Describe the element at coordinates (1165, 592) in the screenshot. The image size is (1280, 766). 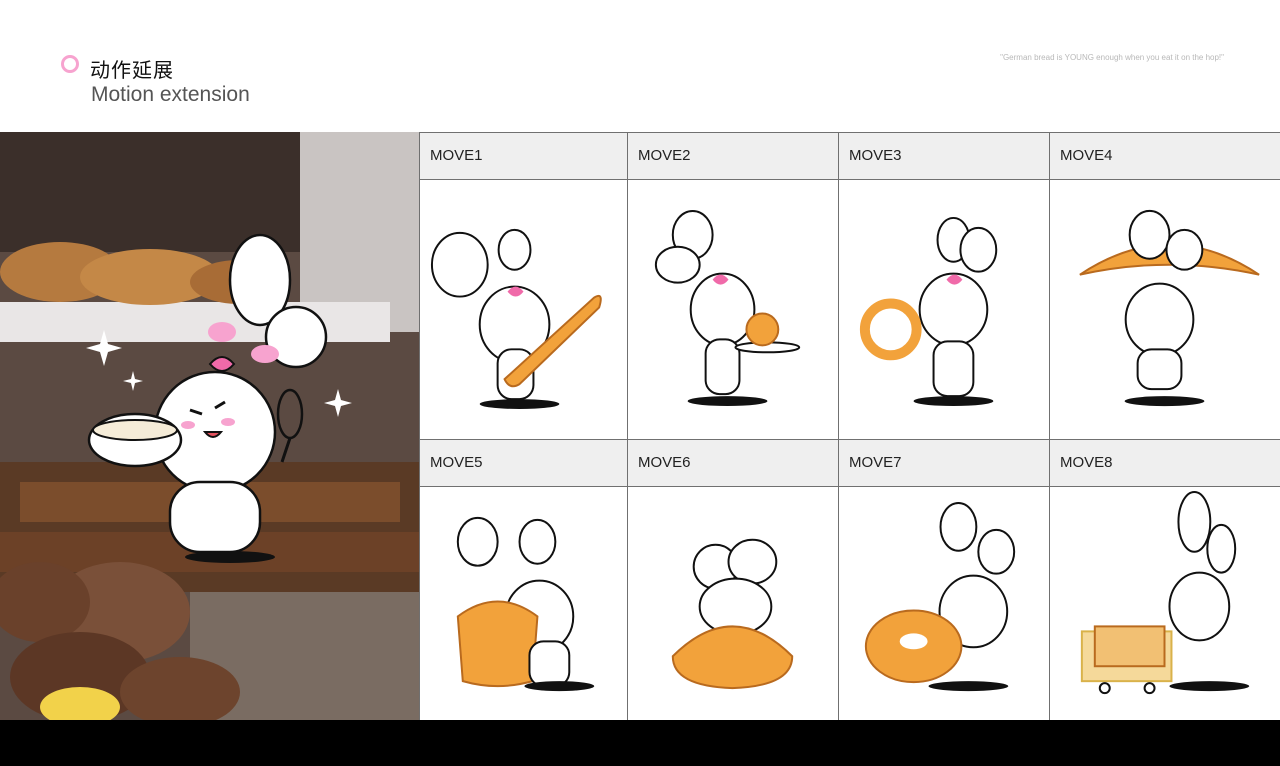
I see `rabbit-bread-cart-image` at that location.